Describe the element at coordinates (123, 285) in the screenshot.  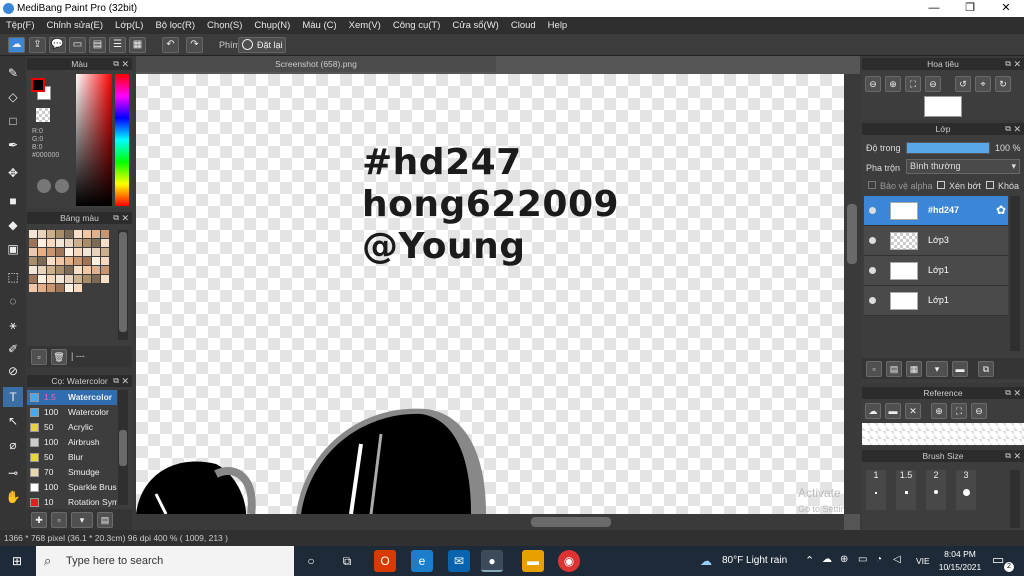
I see `palette-scrollbar` at that location.